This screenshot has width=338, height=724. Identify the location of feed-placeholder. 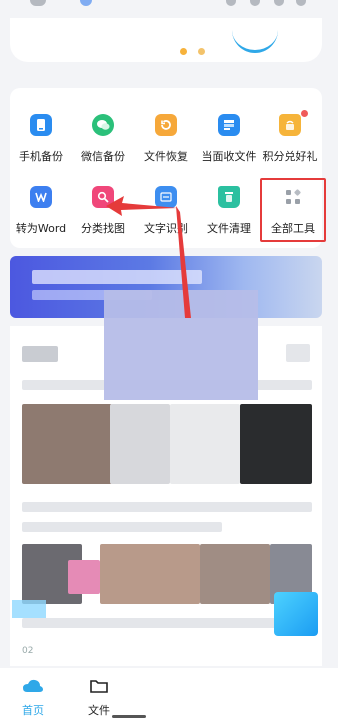
(298, 353).